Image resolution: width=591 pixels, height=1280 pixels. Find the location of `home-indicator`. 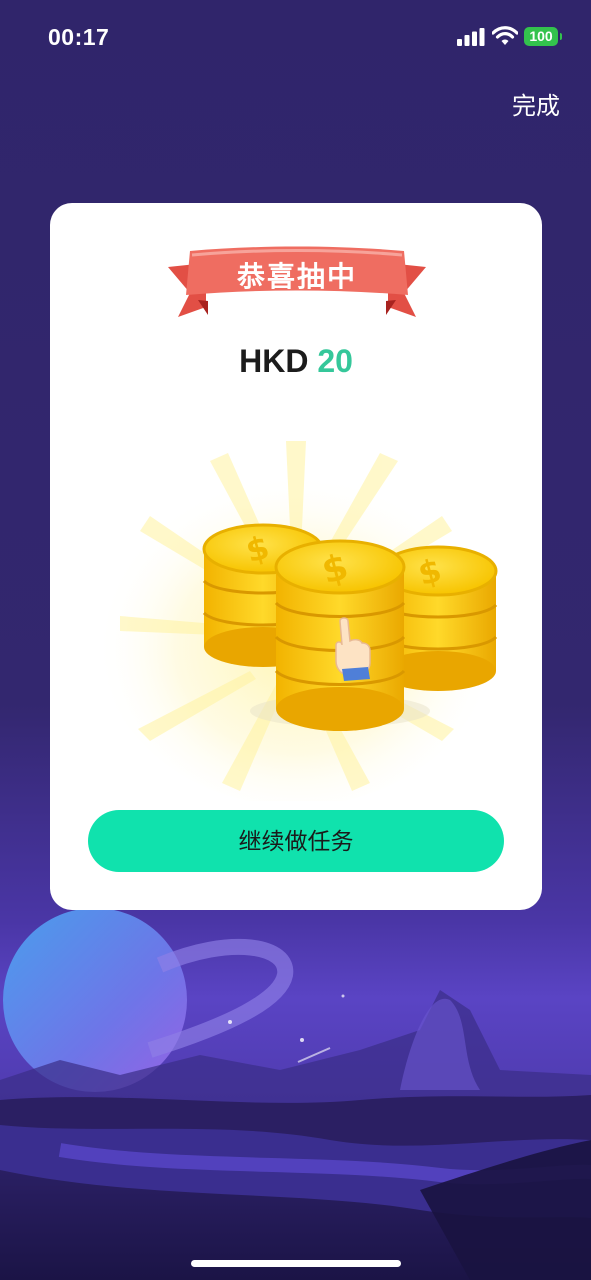

home-indicator is located at coordinates (296, 1263).